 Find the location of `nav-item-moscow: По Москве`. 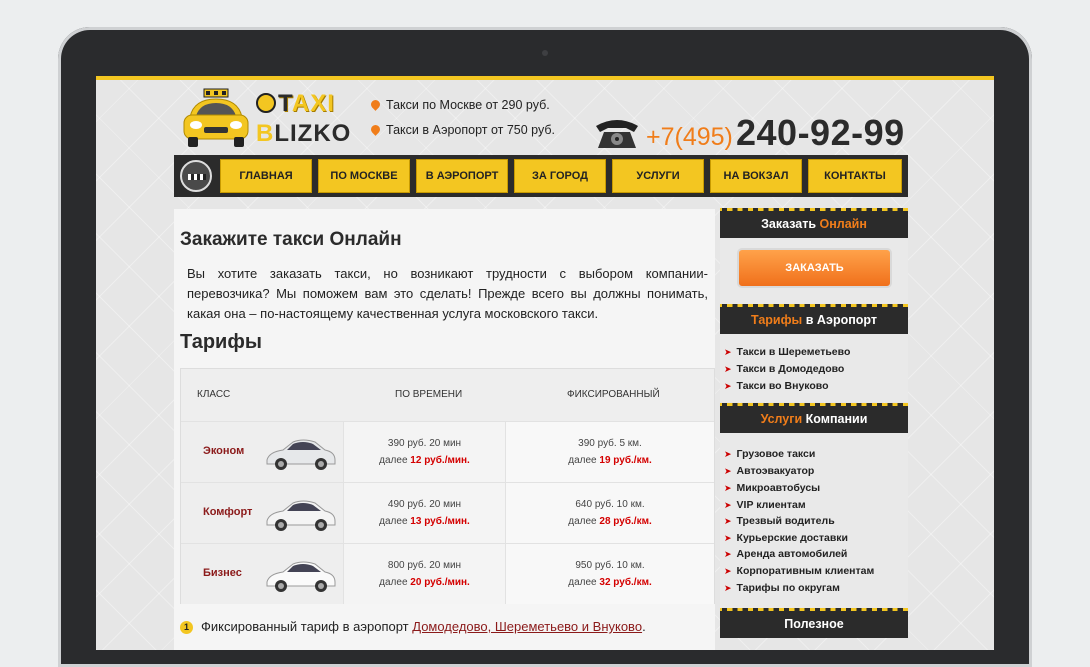

nav-item-moscow: По Москве is located at coordinates (364, 176).